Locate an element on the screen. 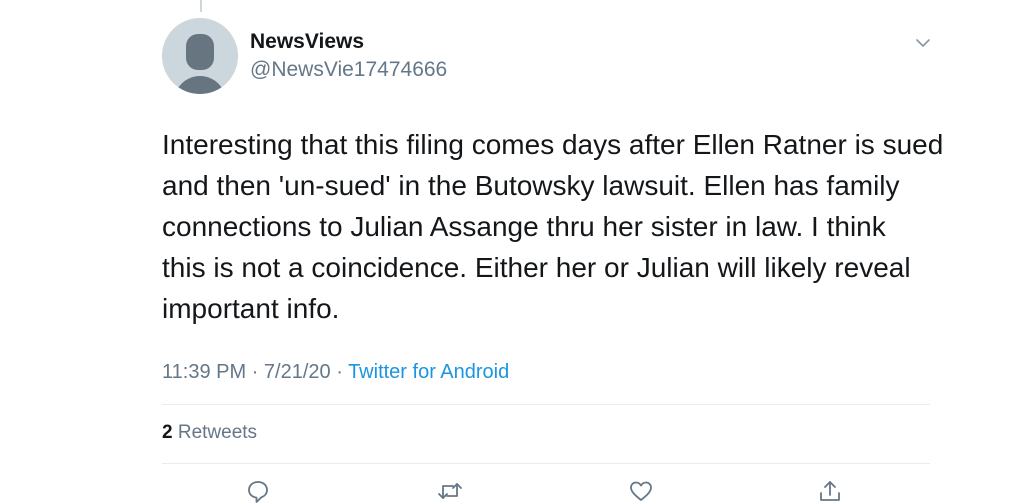  tweet-date: 7/21/20 is located at coordinates (297, 372).